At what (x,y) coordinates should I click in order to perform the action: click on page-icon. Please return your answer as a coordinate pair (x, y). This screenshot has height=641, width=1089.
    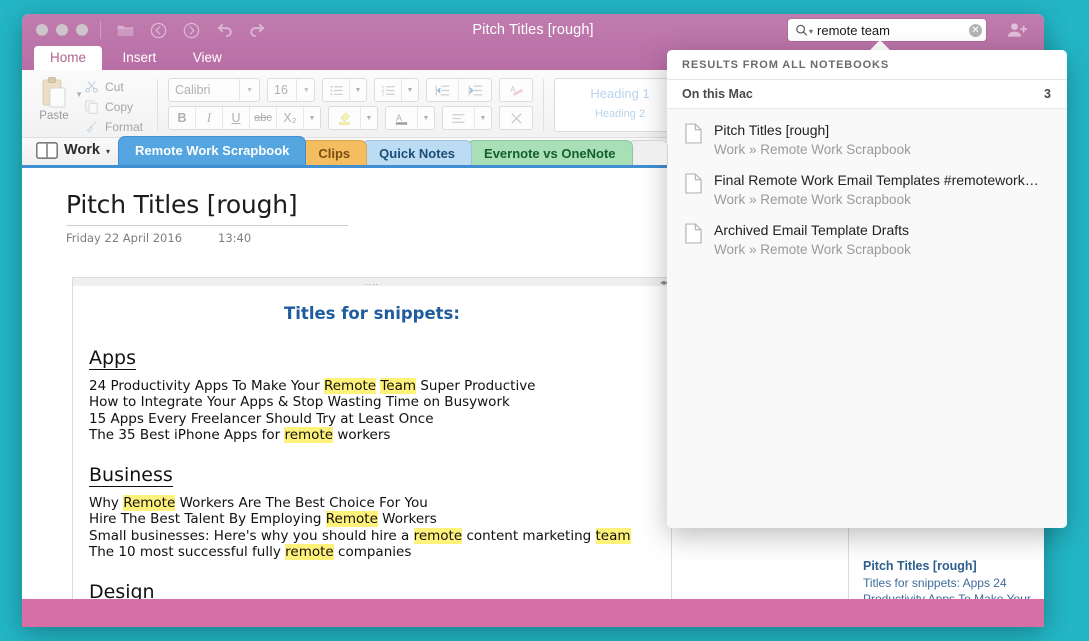
    Looking at the image, I should click on (693, 183).